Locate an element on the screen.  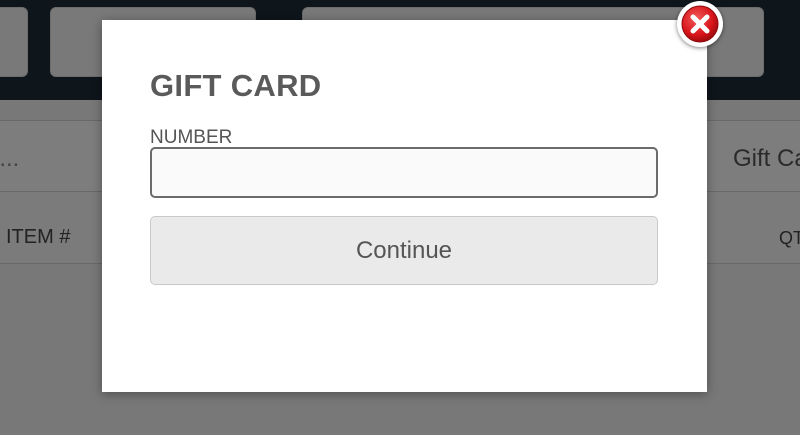
close-button is located at coordinates (700, 24).